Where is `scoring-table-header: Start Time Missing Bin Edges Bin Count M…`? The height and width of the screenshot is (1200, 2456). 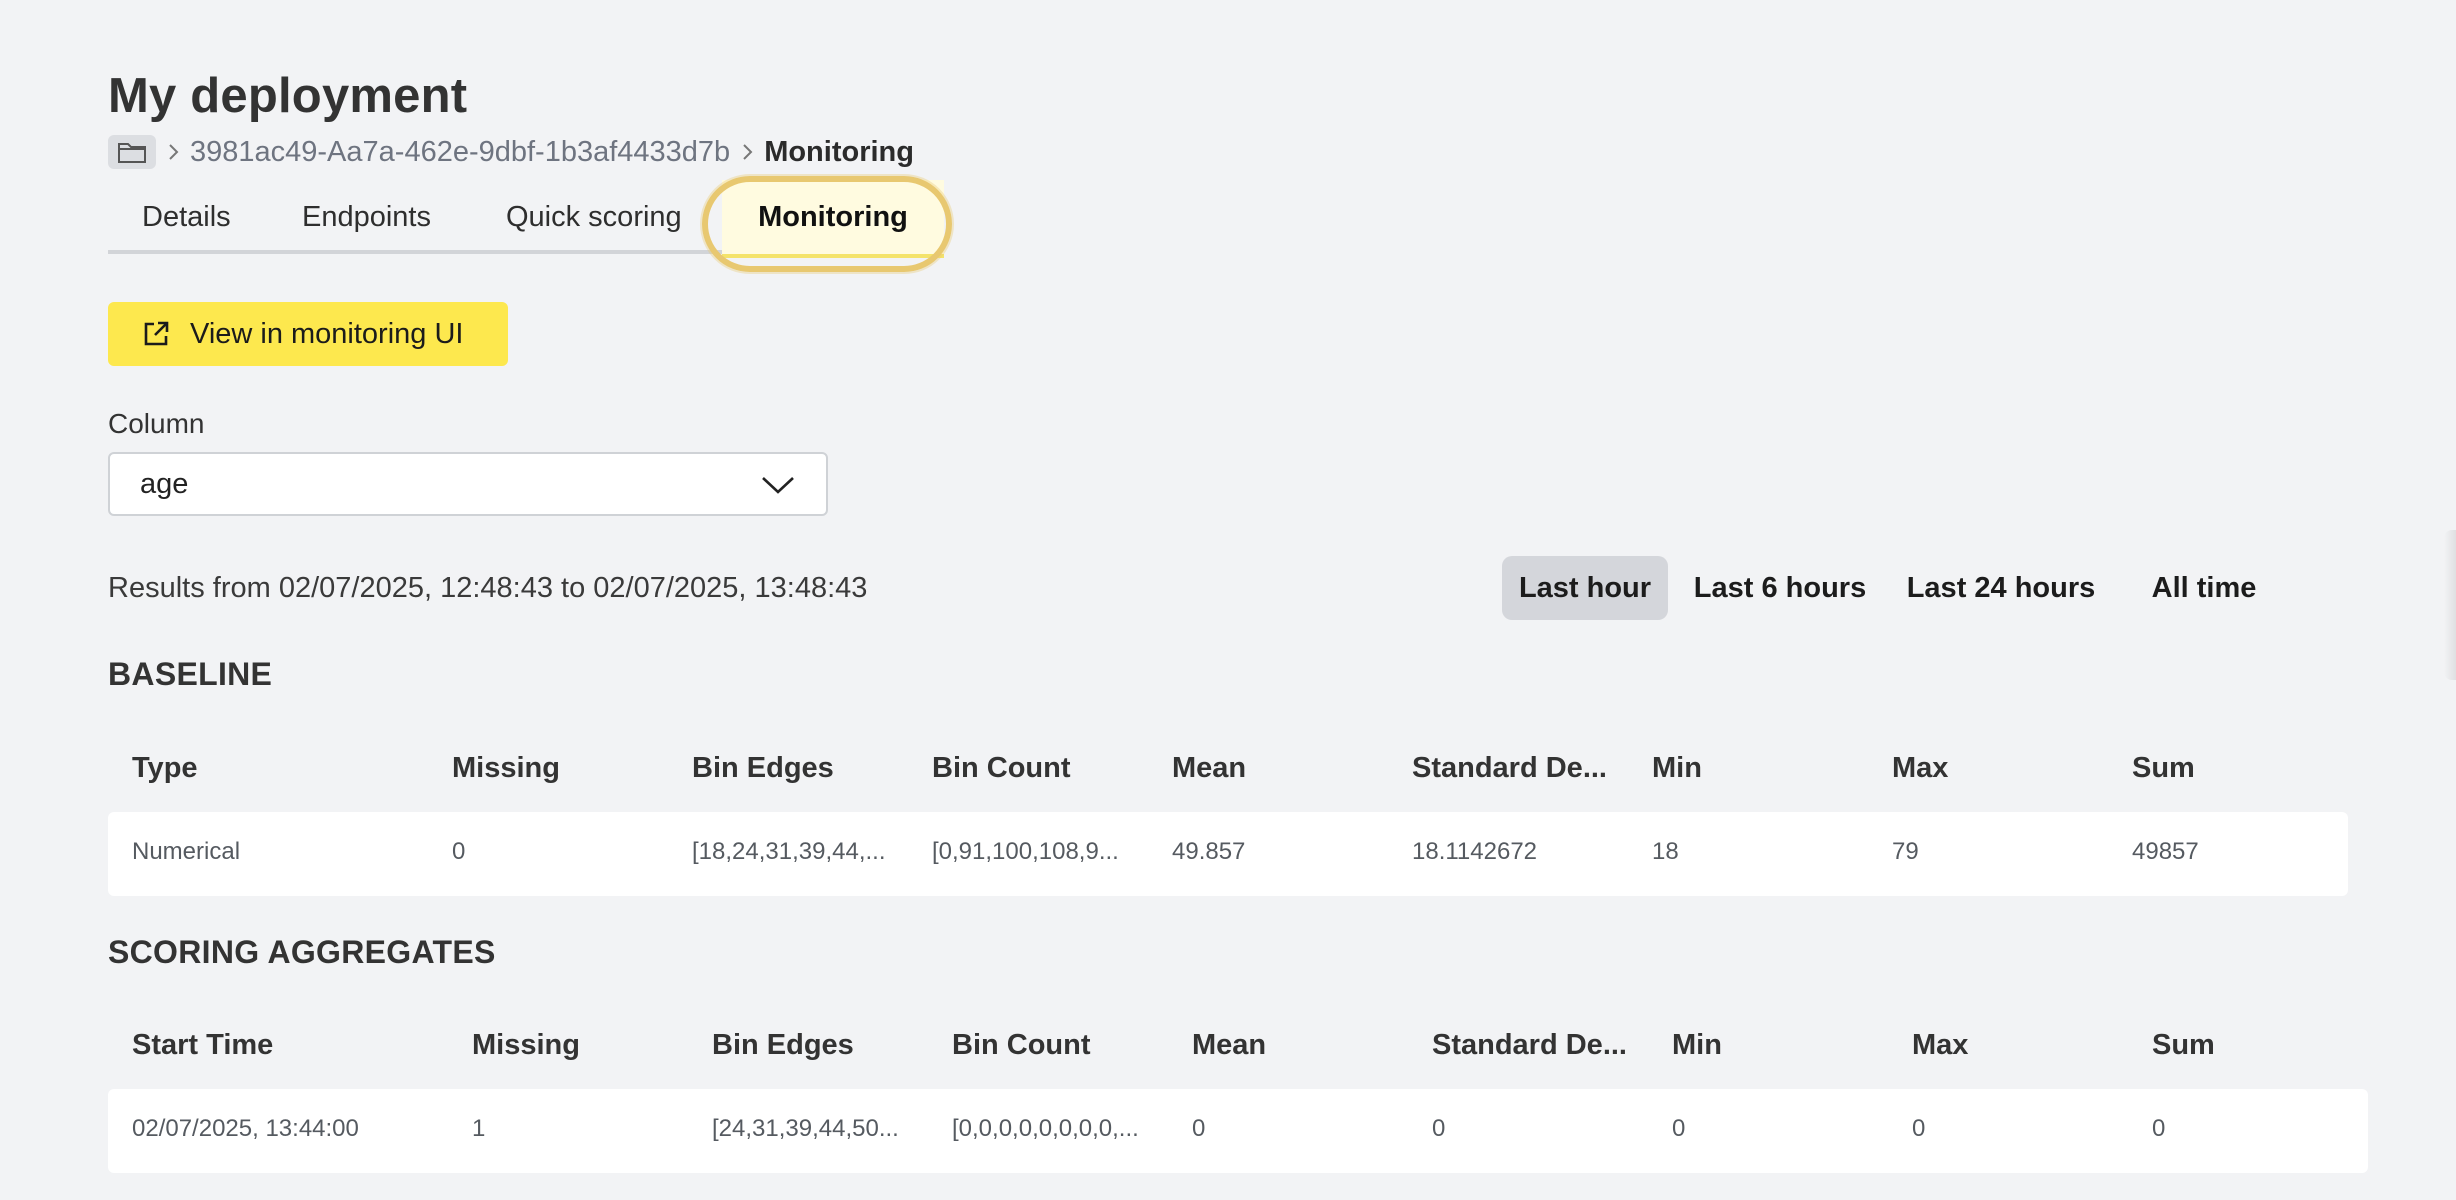 scoring-table-header: Start Time Missing Bin Edges Bin Count M… is located at coordinates (1238, 1059).